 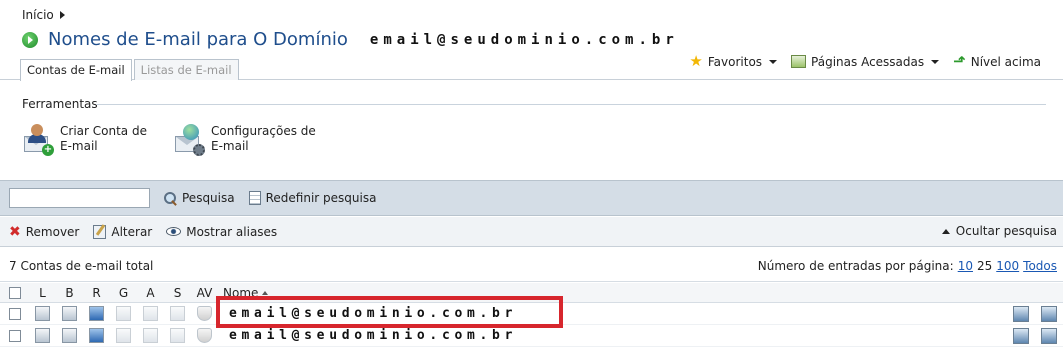 What do you see at coordinates (265, 292) in the screenshot?
I see `sort-ascending-icon` at bounding box center [265, 292].